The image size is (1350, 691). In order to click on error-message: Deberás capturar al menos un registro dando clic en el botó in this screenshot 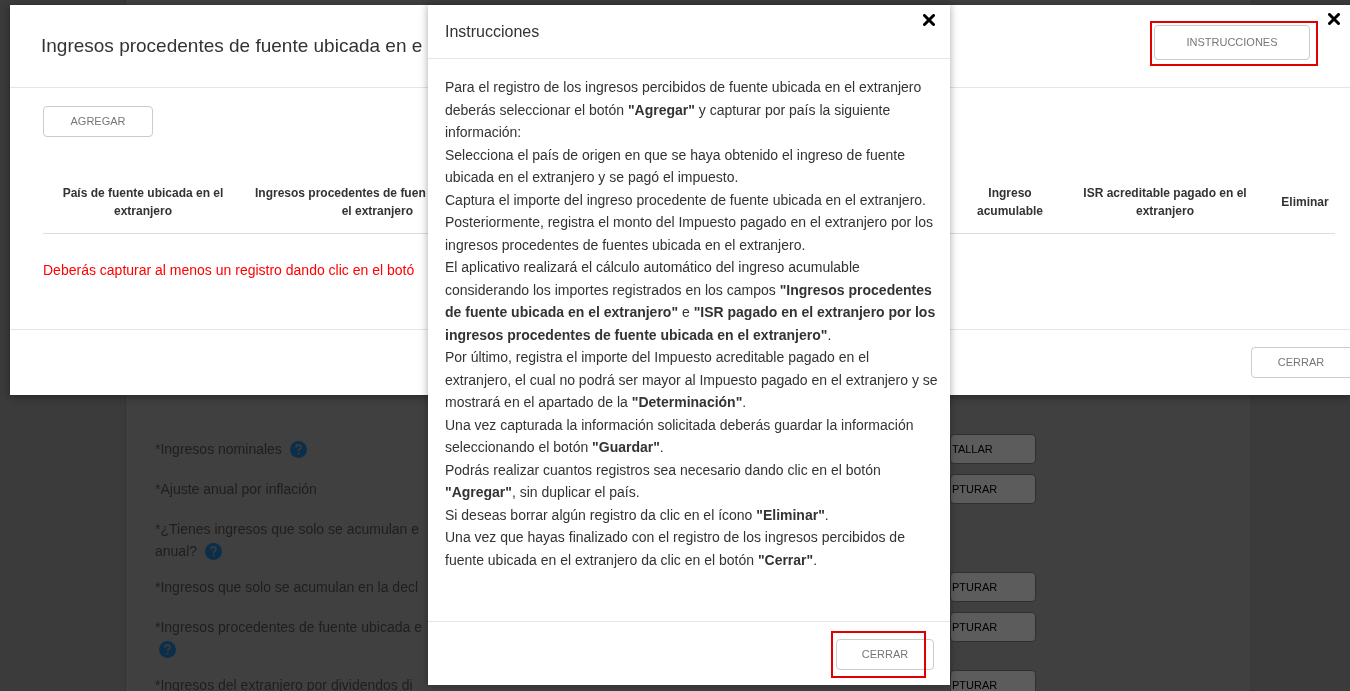, I will do `click(229, 270)`.